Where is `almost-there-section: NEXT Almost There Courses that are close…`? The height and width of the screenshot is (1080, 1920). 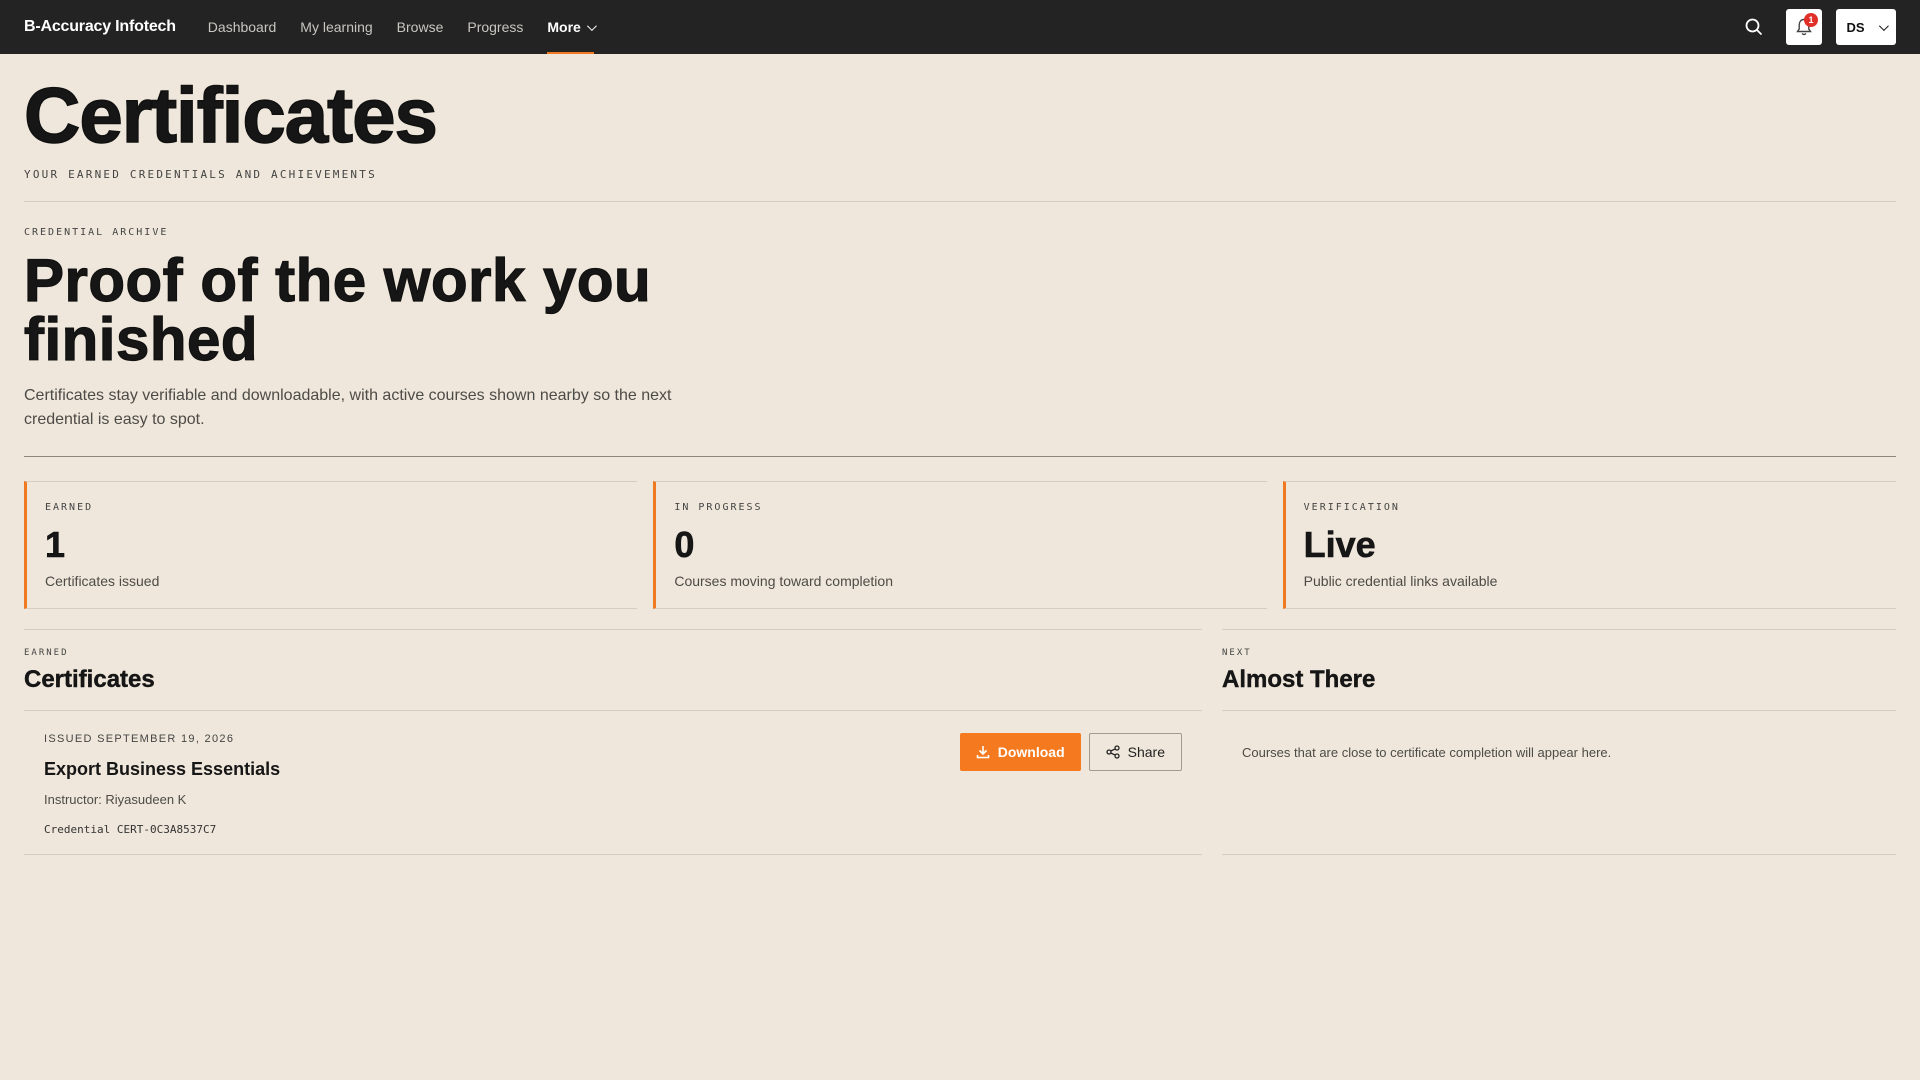
almost-there-section: NEXT Almost There Courses that are close… is located at coordinates (1559, 741).